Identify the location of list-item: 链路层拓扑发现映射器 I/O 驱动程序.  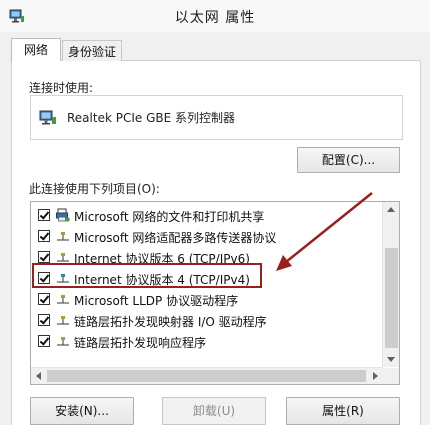
(205, 320).